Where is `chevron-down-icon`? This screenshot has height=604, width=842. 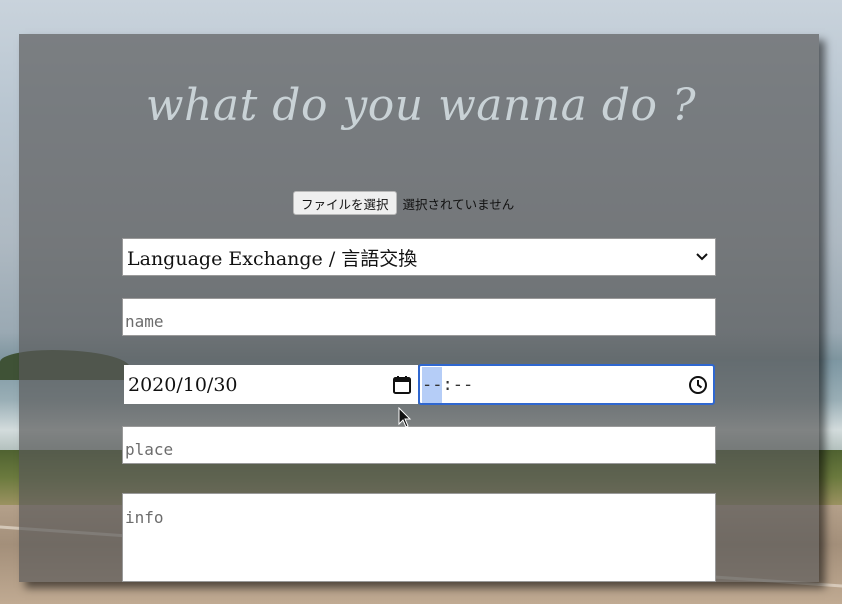 chevron-down-icon is located at coordinates (702, 257).